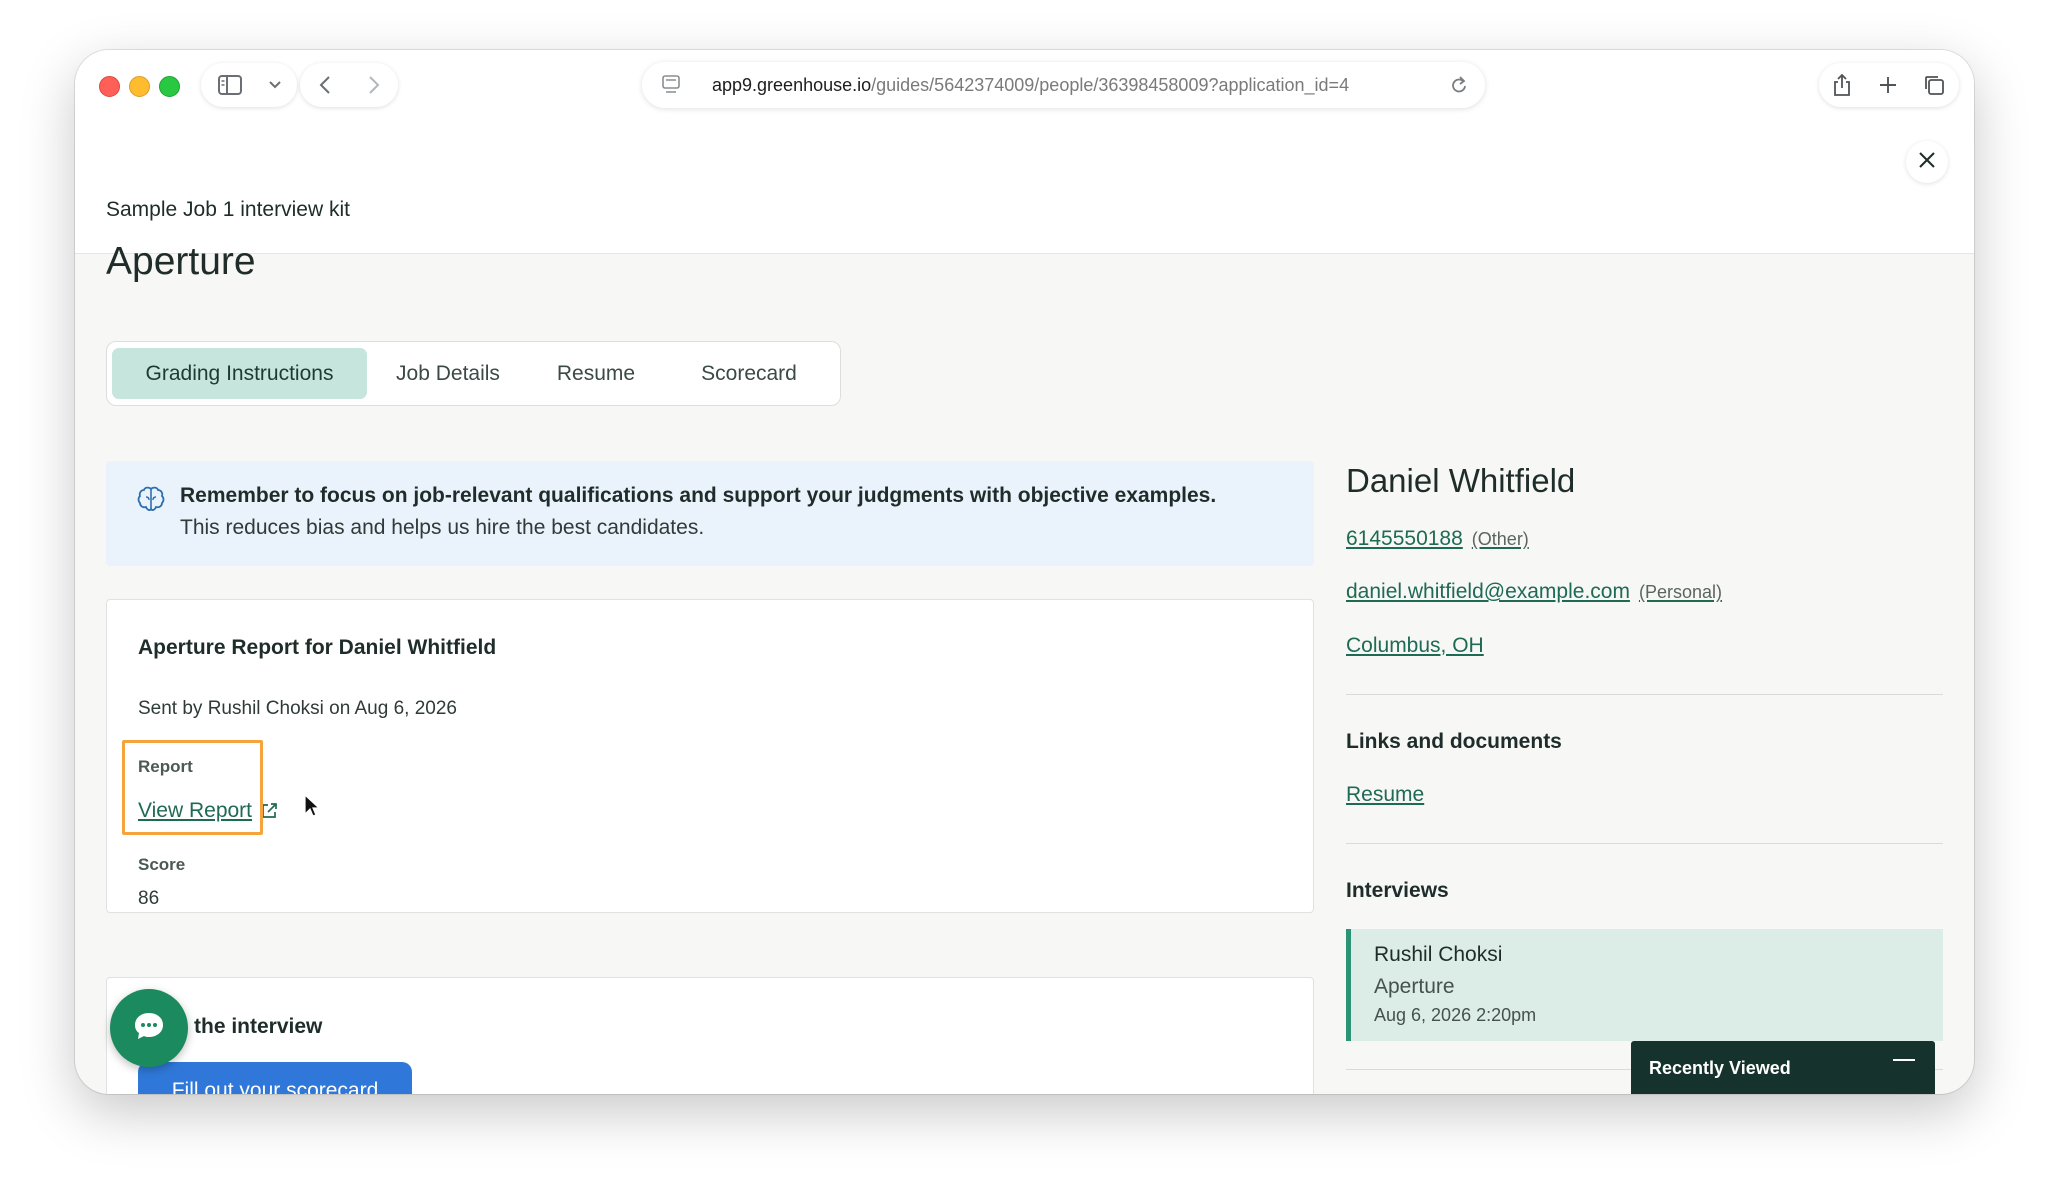 This screenshot has width=2048, height=1192. What do you see at coordinates (228, 209) in the screenshot?
I see `kit-title: Sample Job 1 interview kit` at bounding box center [228, 209].